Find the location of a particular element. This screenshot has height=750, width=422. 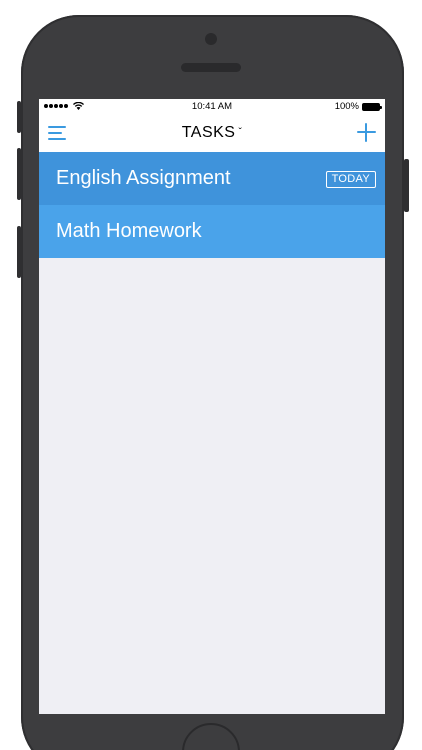

task-row: English Assignment TODAY is located at coordinates (212, 178).